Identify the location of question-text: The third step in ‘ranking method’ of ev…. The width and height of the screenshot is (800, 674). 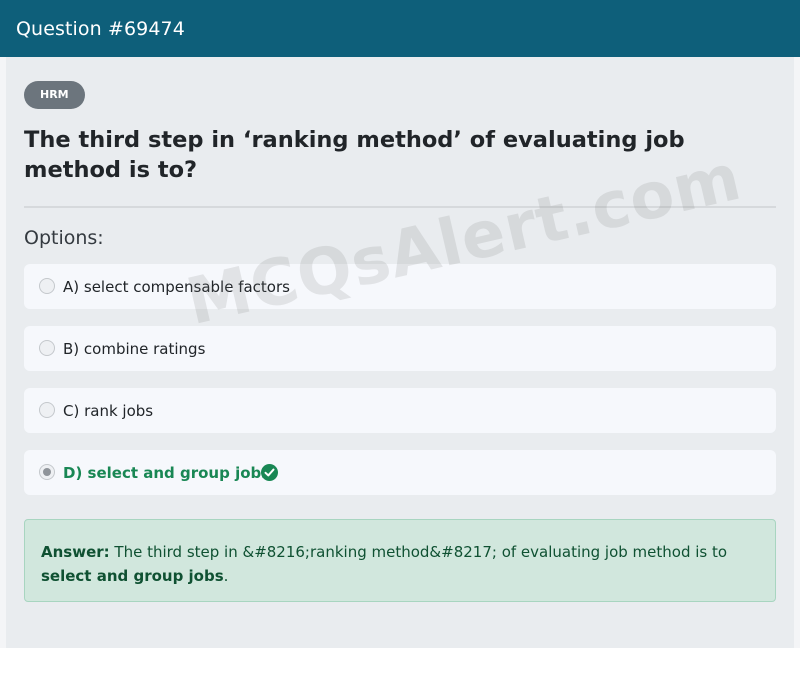
(354, 155).